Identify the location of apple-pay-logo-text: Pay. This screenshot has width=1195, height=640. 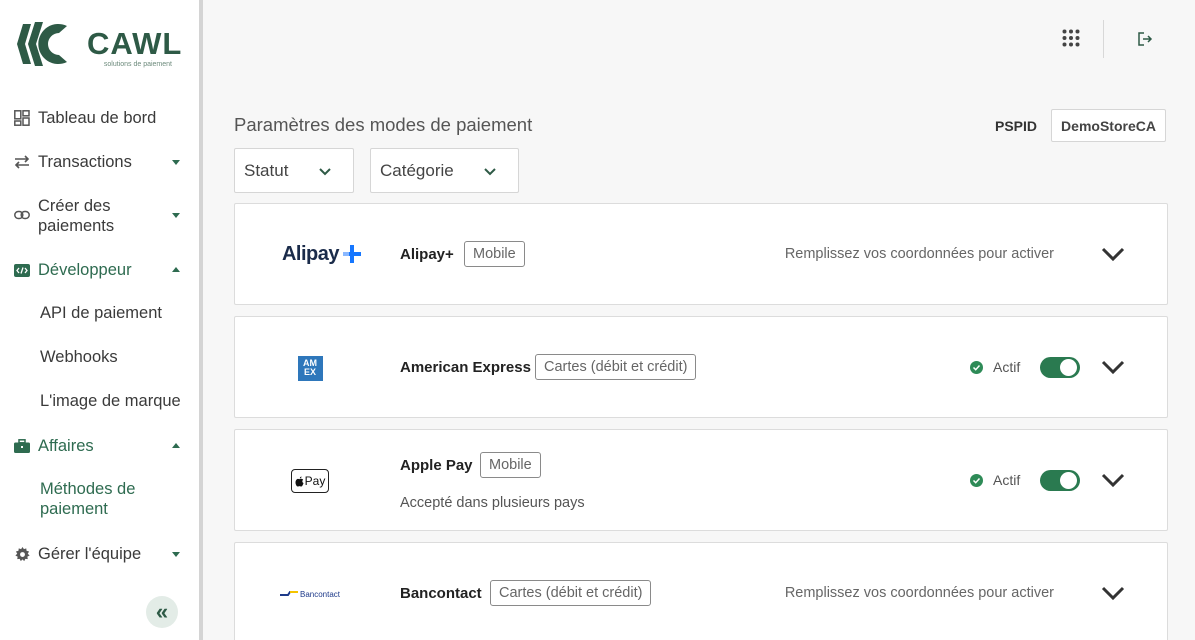
(315, 481).